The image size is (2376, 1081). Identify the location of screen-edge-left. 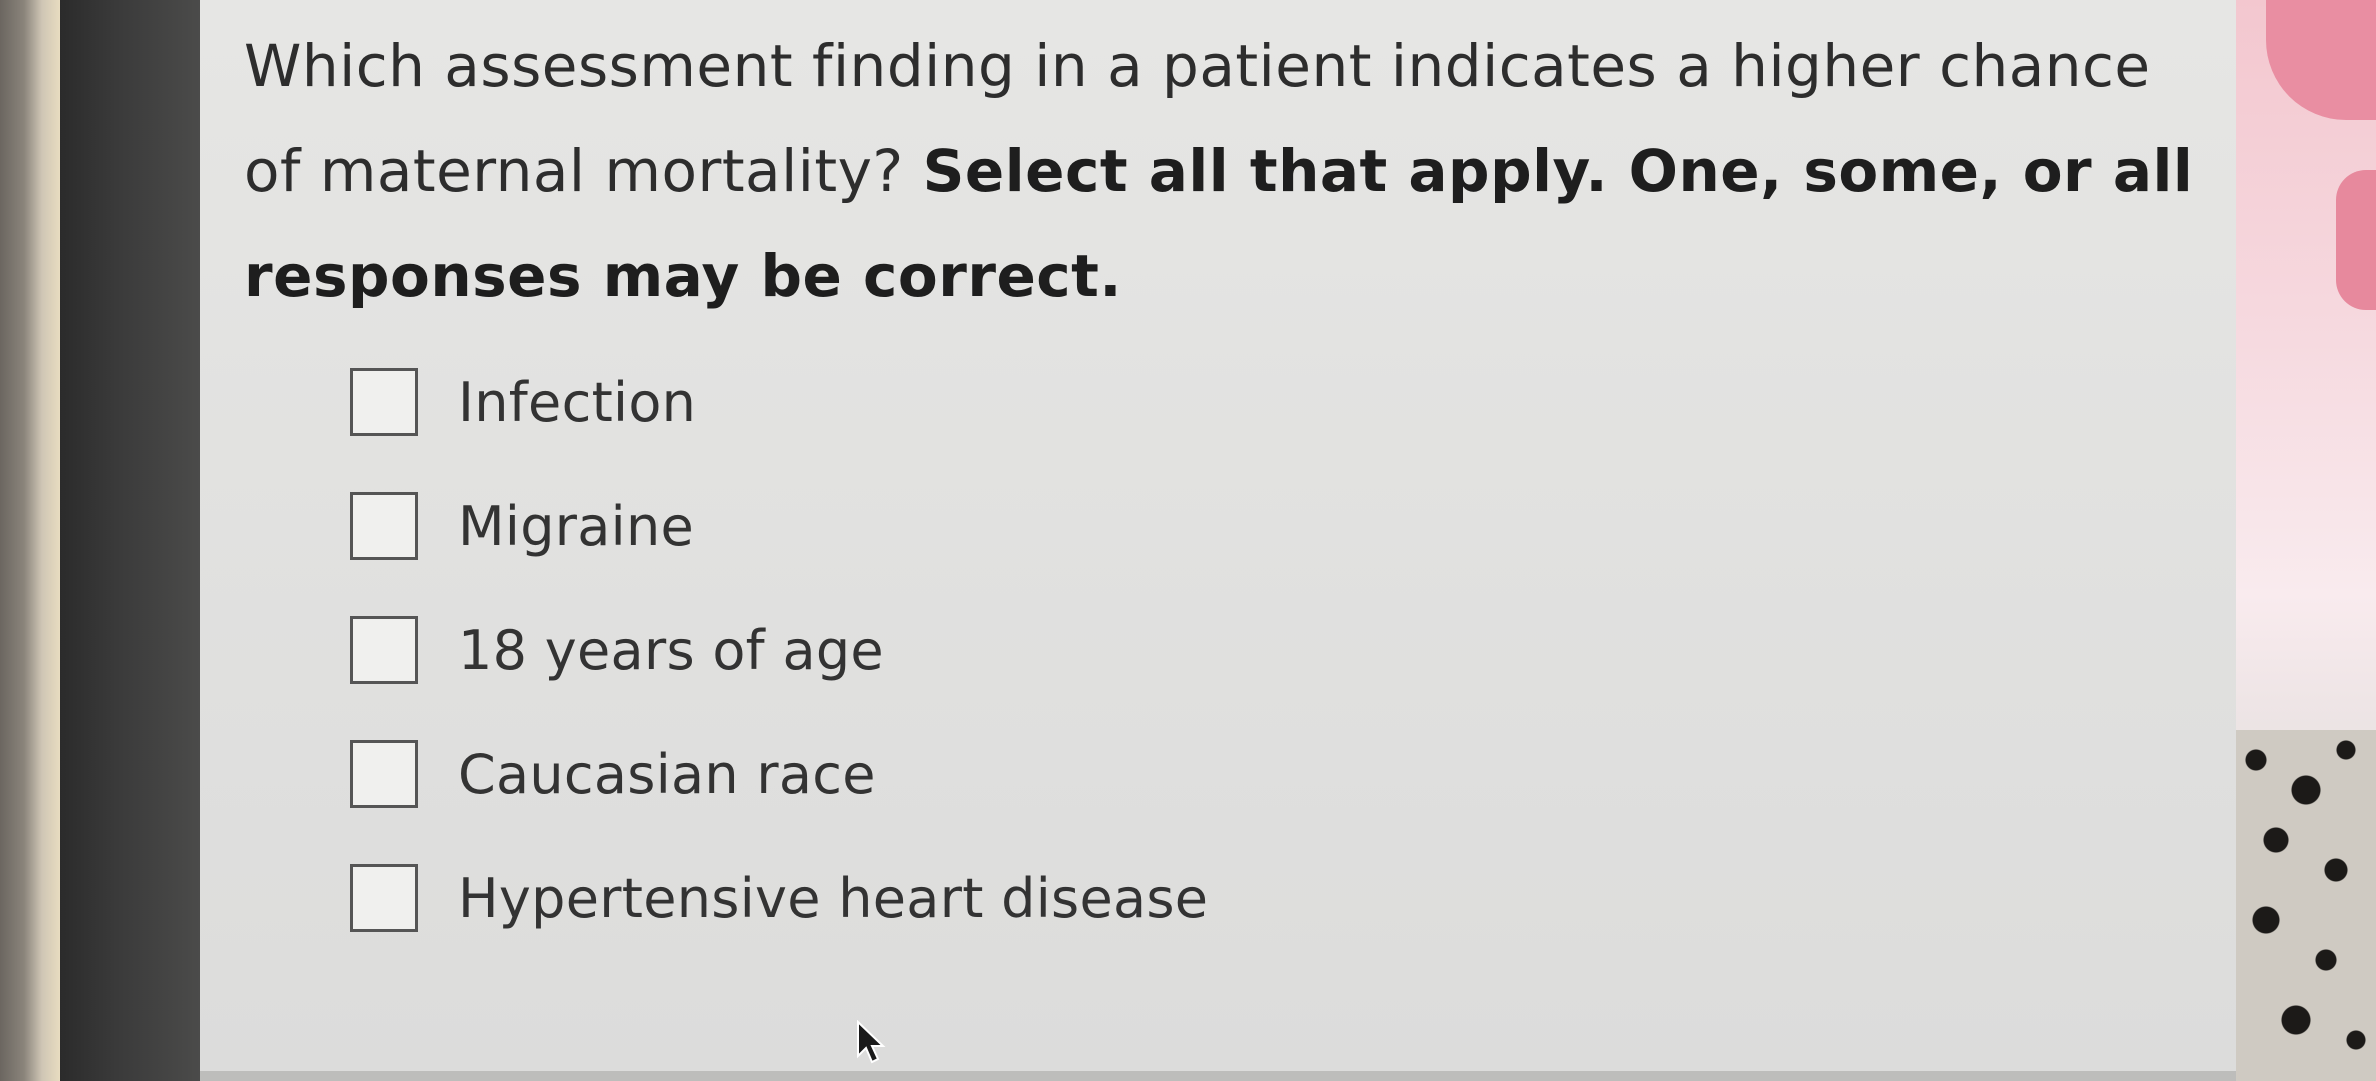
(130, 540).